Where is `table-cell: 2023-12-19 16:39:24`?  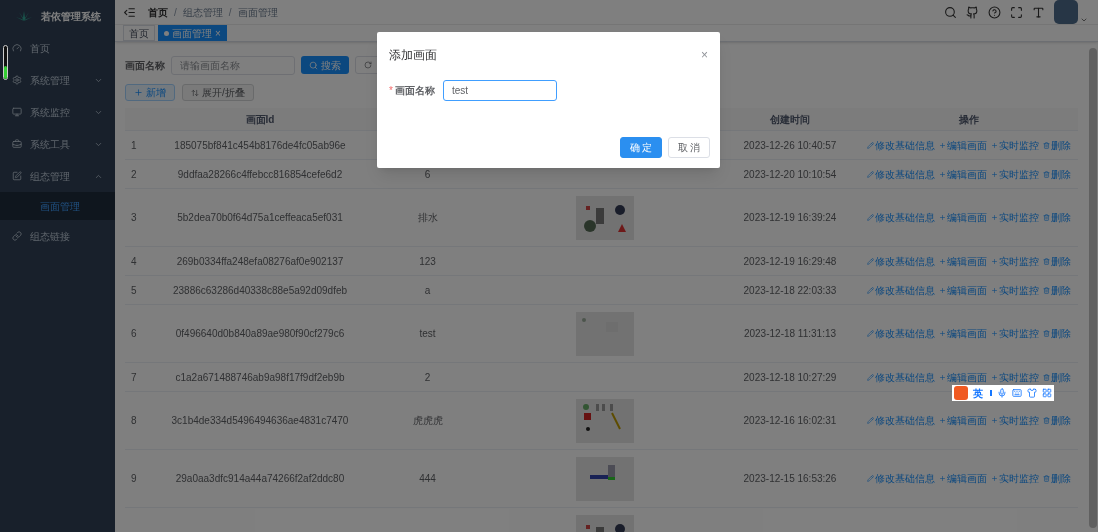 table-cell: 2023-12-19 16:39:24 is located at coordinates (790, 217).